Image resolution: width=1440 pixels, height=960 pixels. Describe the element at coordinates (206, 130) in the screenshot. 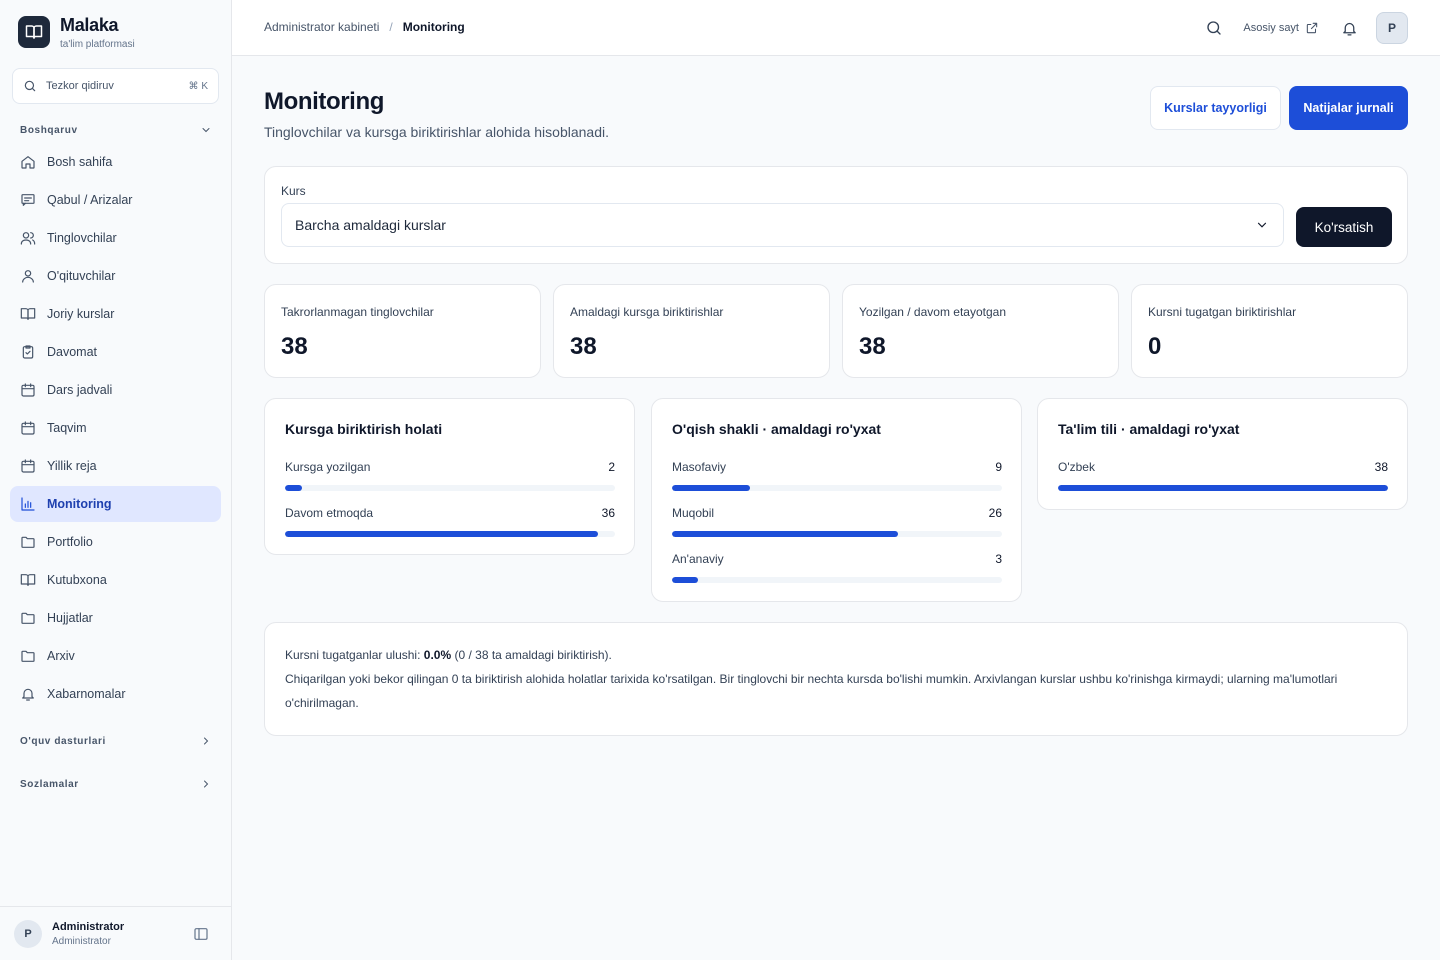

I see `chevron-down-icon` at that location.